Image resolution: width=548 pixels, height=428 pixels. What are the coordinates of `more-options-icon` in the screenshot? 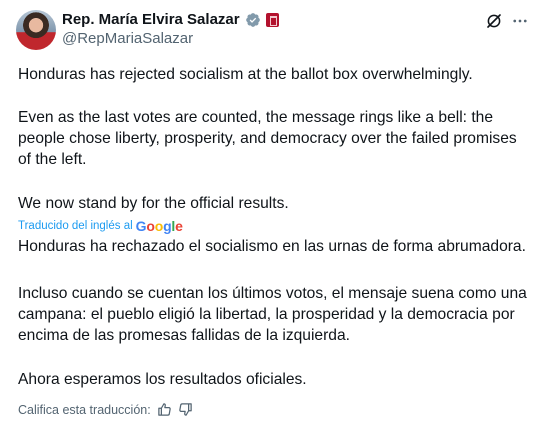 It's located at (520, 21).